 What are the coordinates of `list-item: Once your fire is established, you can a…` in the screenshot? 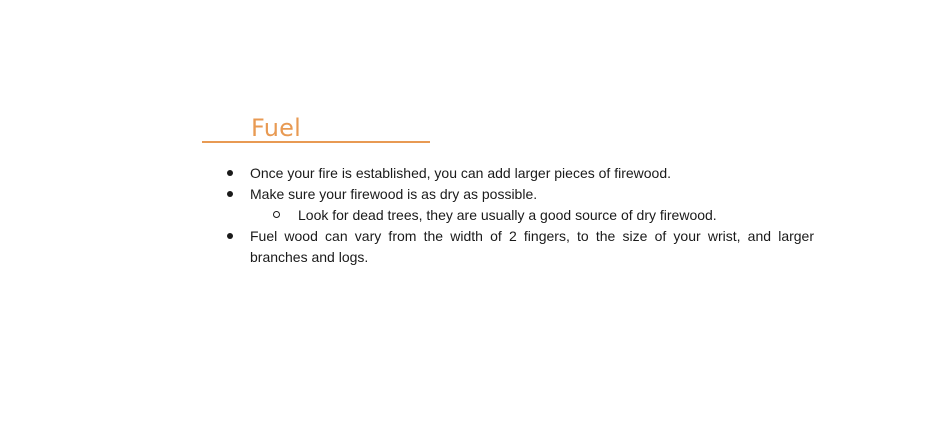 It's located at (519, 173).